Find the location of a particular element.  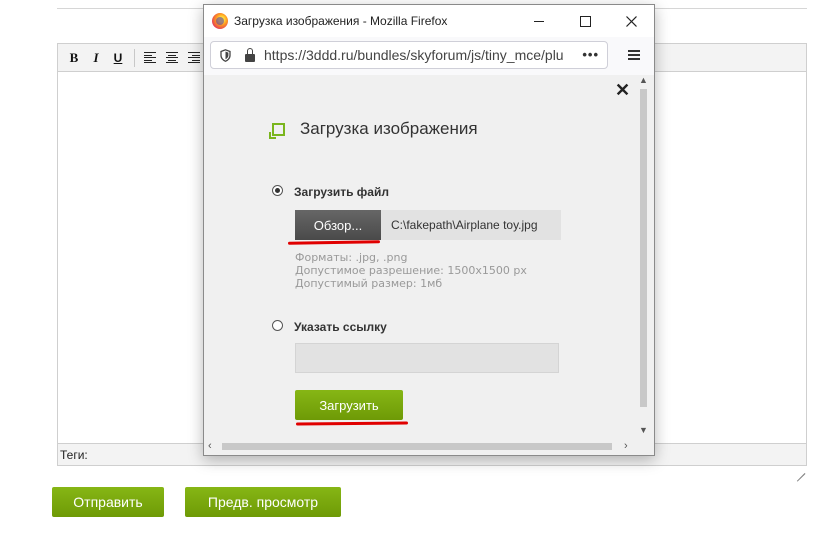

close-window-button is located at coordinates (631, 21).